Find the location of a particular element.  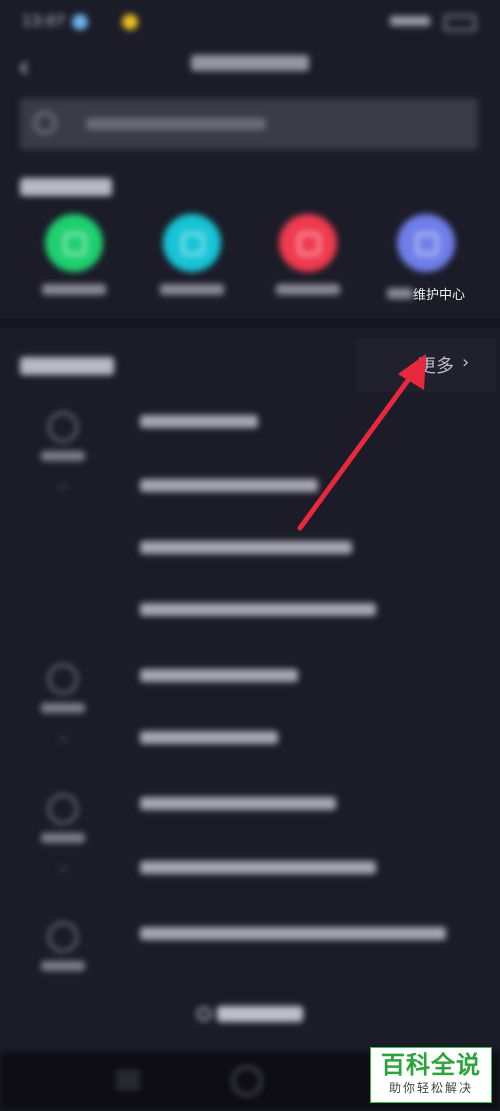

self-service-title is located at coordinates (66, 186).